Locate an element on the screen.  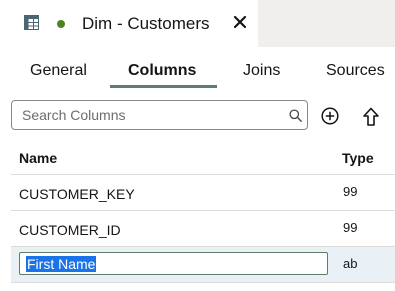
search-input is located at coordinates (149, 115).